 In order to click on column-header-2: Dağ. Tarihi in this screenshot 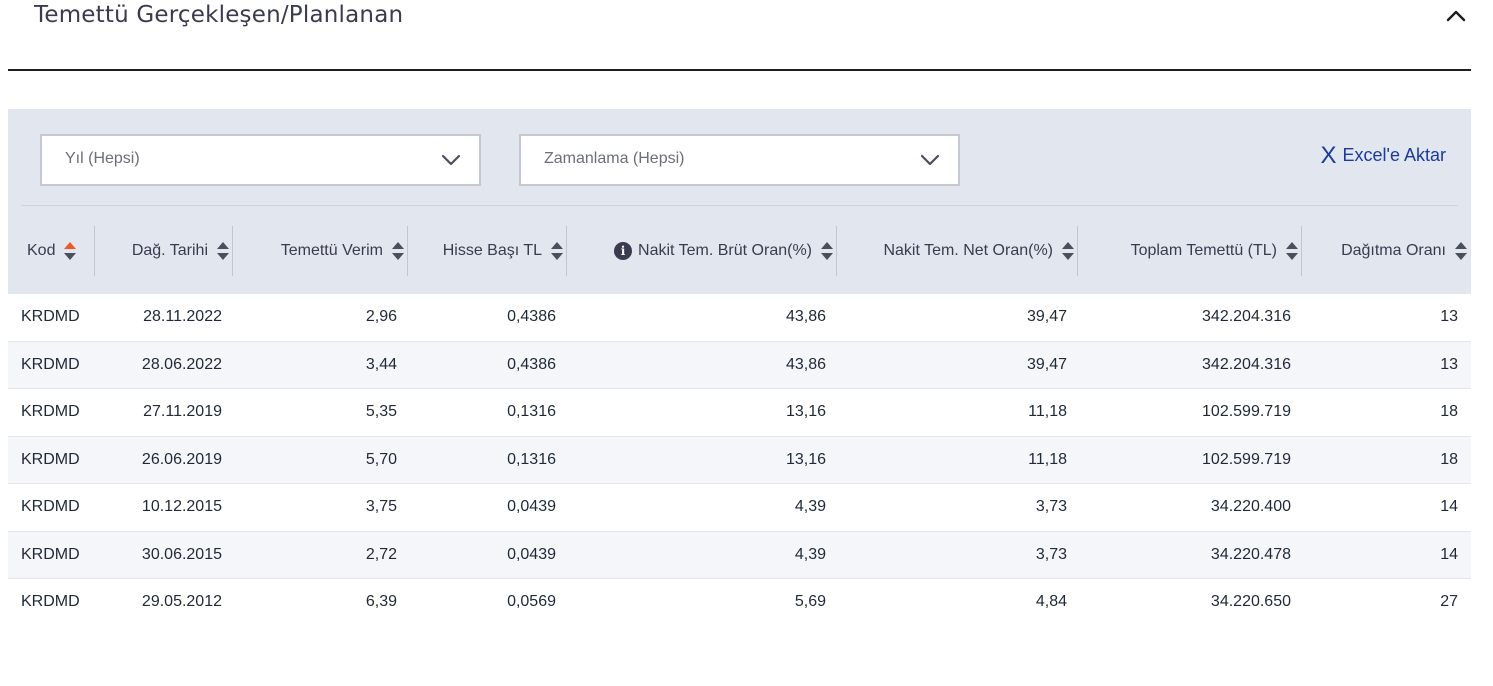, I will do `click(172, 251)`.